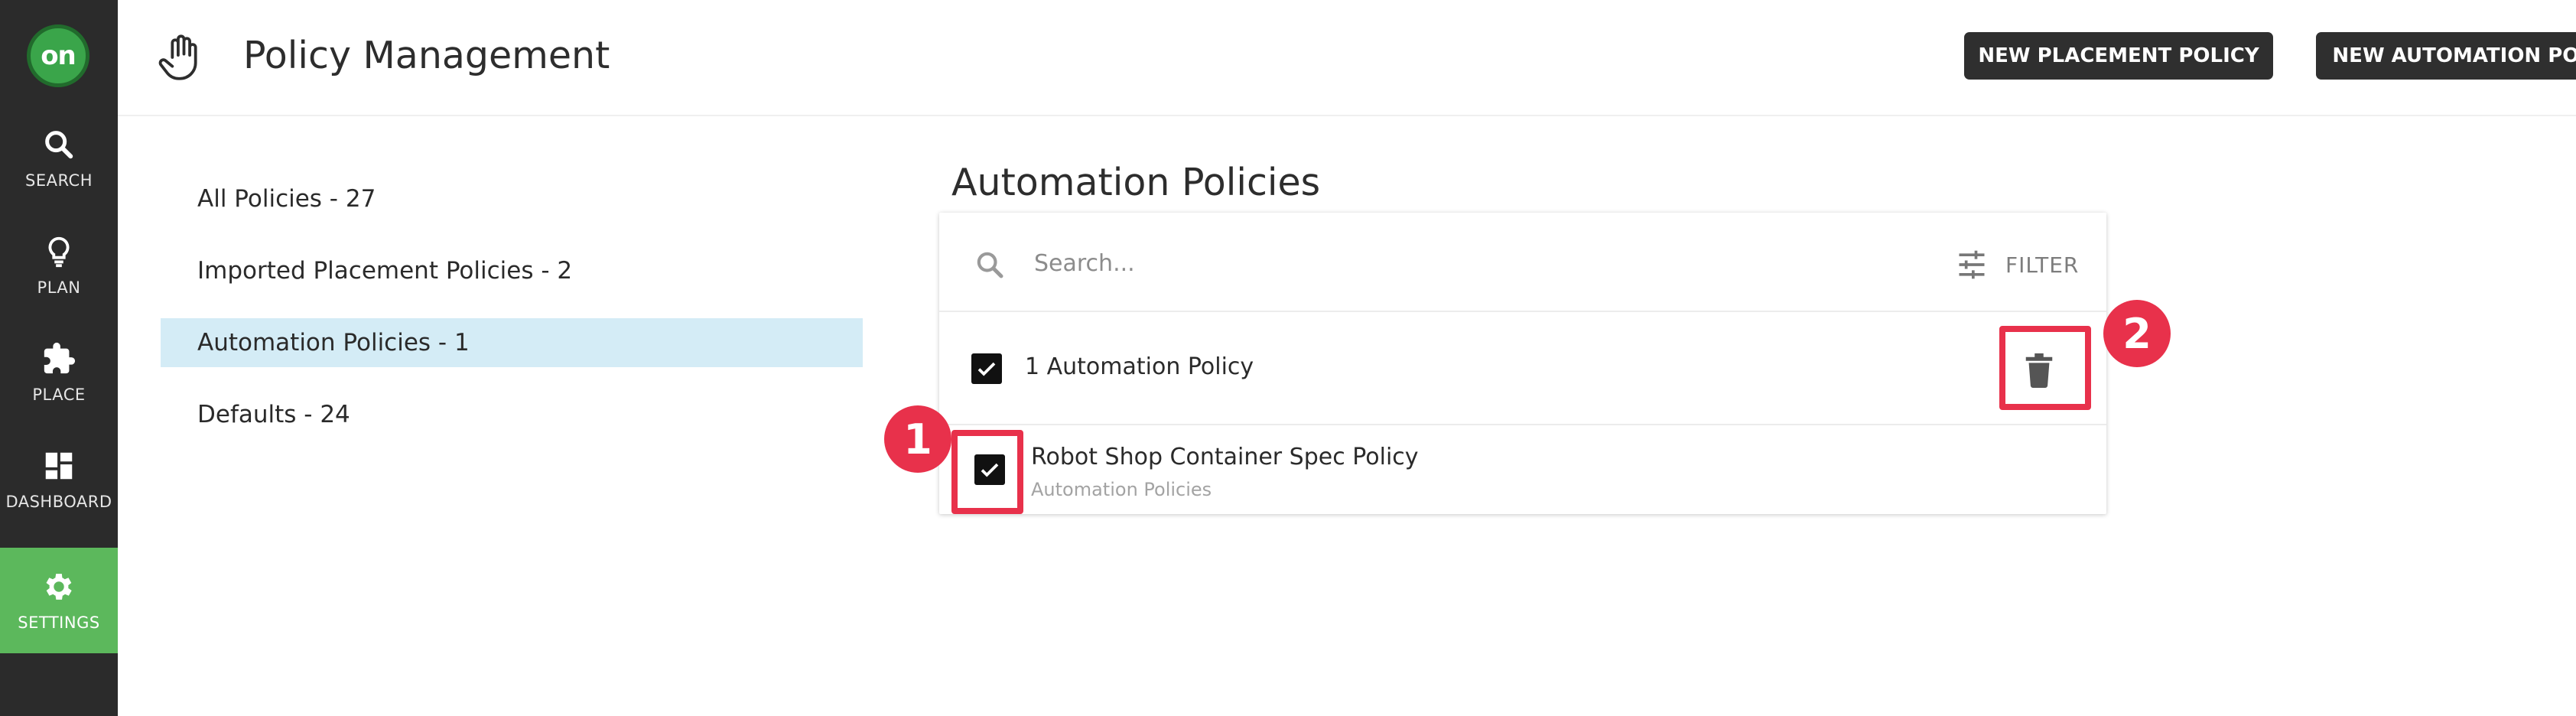 This screenshot has height=716, width=2576. What do you see at coordinates (59, 252) in the screenshot?
I see `lightbulb-icon` at bounding box center [59, 252].